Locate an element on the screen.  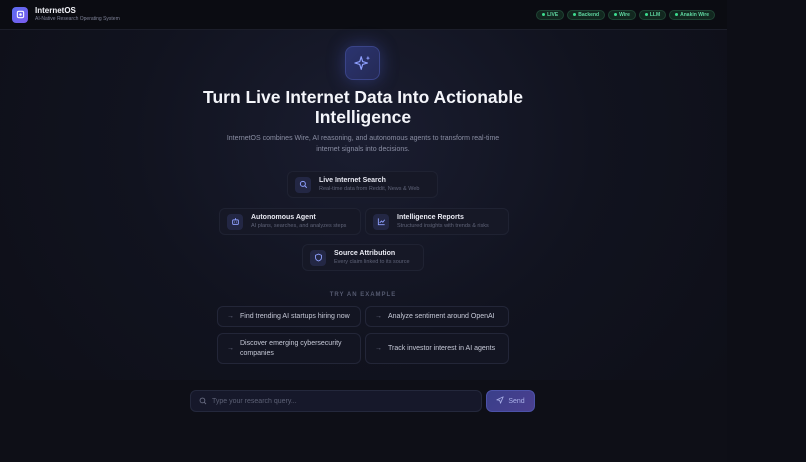
feature-desc: Every claim linked to its source is located at coordinates (372, 262).